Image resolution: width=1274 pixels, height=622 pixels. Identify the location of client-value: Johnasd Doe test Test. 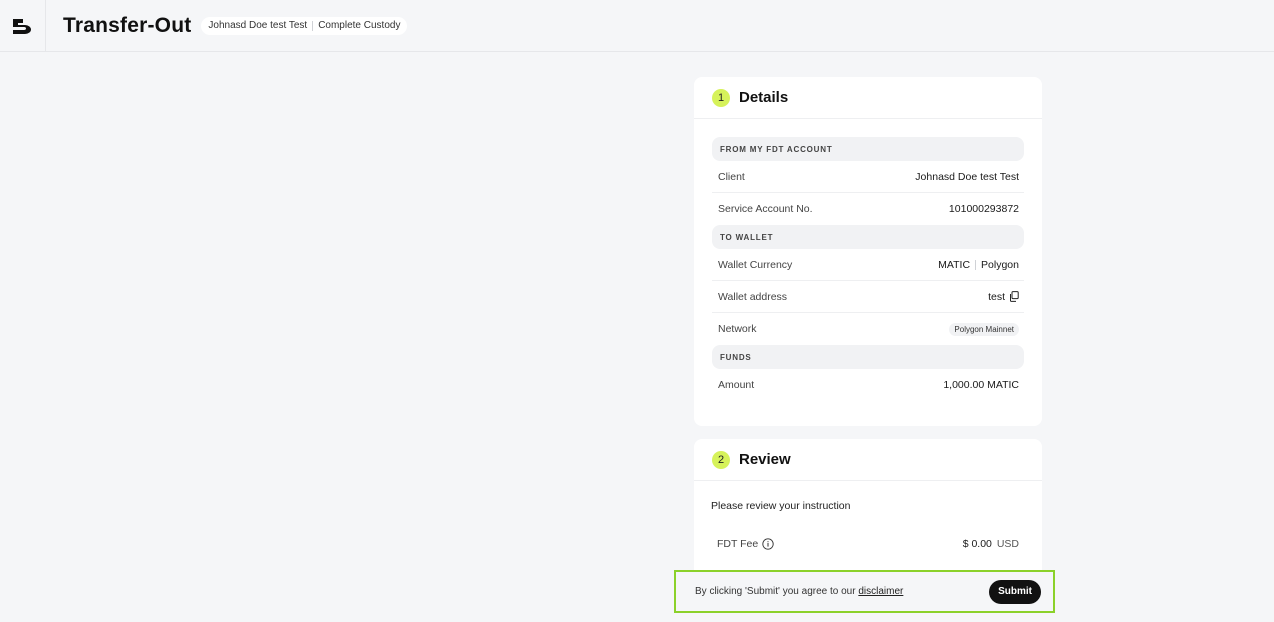
(967, 176).